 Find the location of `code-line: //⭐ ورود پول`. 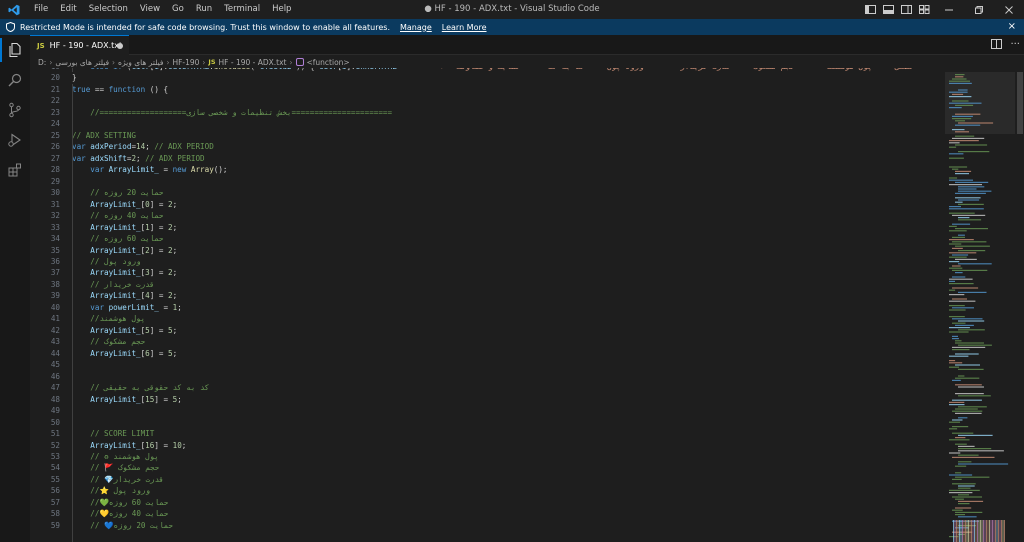

code-line: //⭐ ورود پول is located at coordinates (111, 490).